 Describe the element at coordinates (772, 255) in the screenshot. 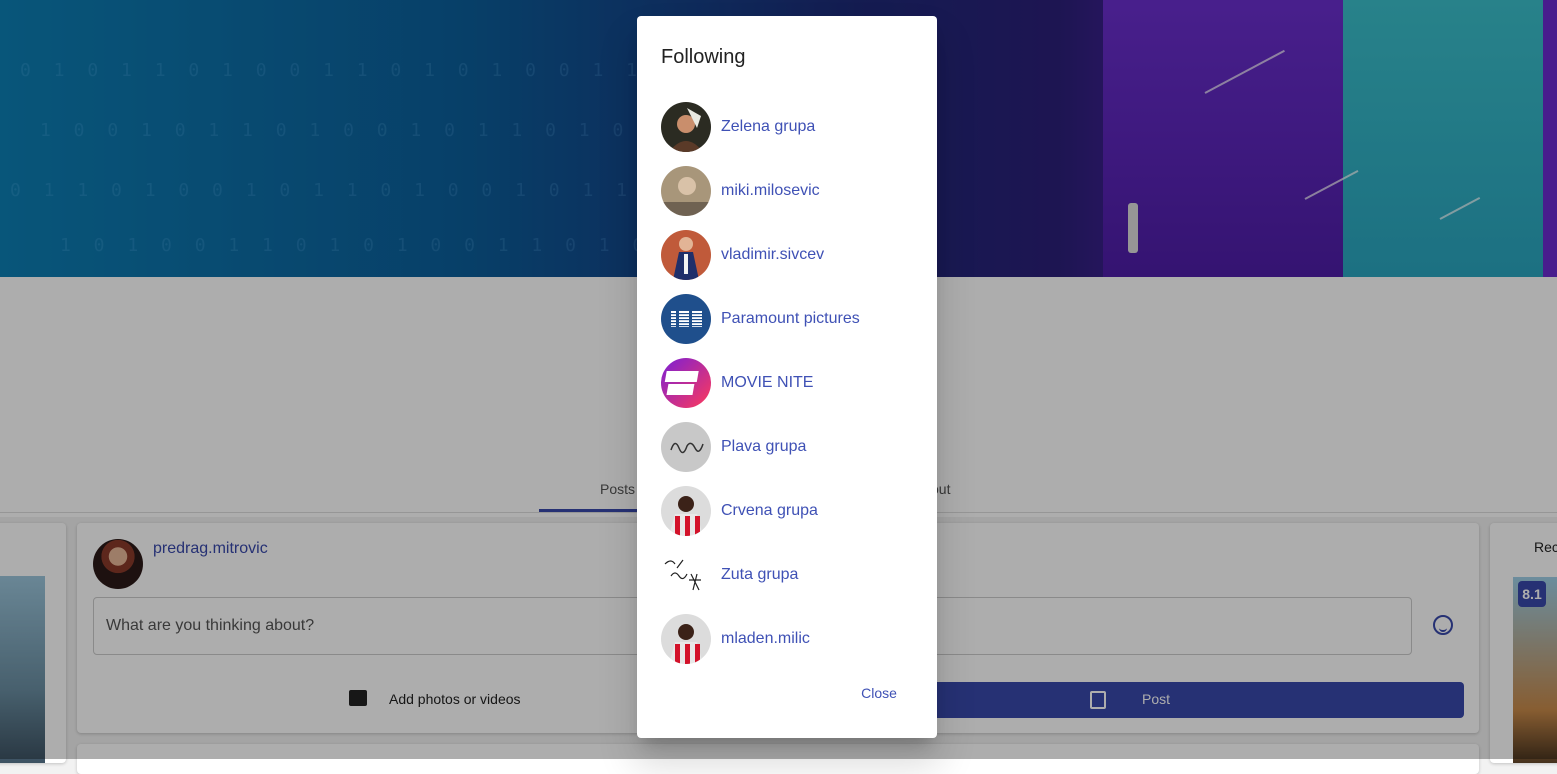

I see `following-name: vladimir.sivcev` at that location.